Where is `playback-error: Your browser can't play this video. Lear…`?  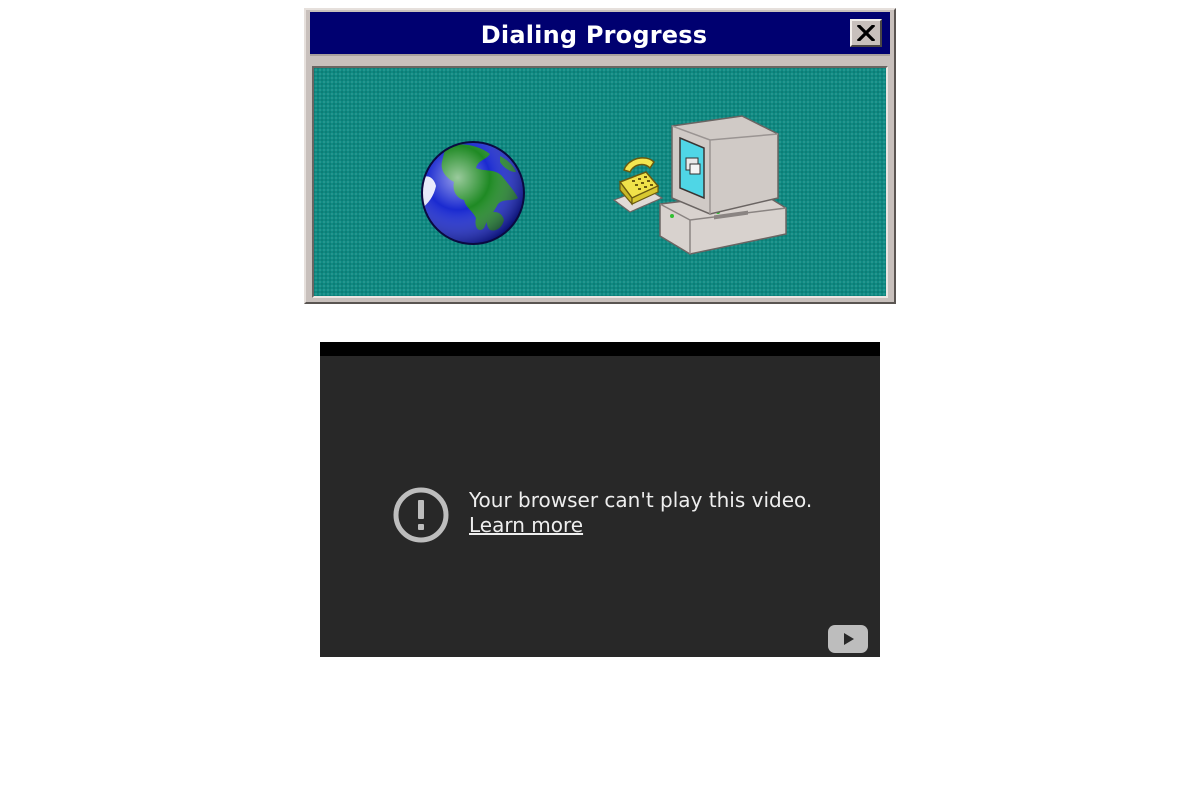 playback-error: Your browser can't play this video. Lear… is located at coordinates (607, 516).